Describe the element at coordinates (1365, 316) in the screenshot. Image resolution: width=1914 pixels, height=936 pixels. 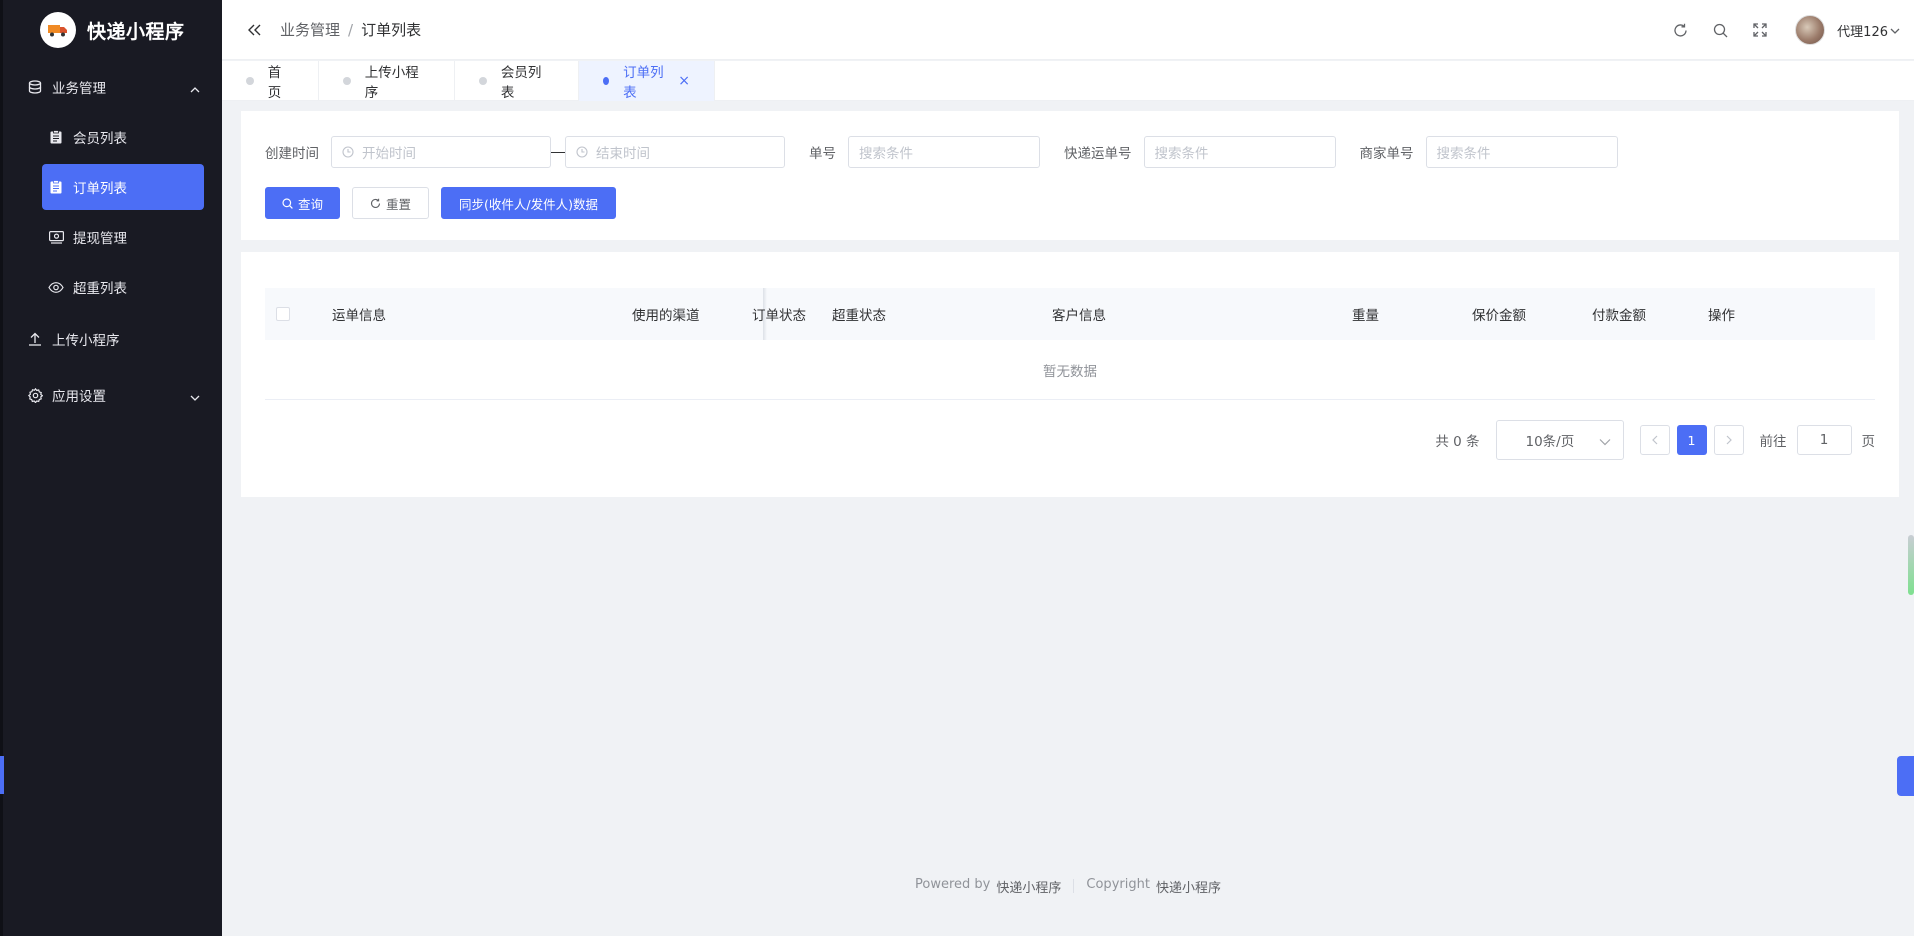
I see `column-header: 重量` at that location.